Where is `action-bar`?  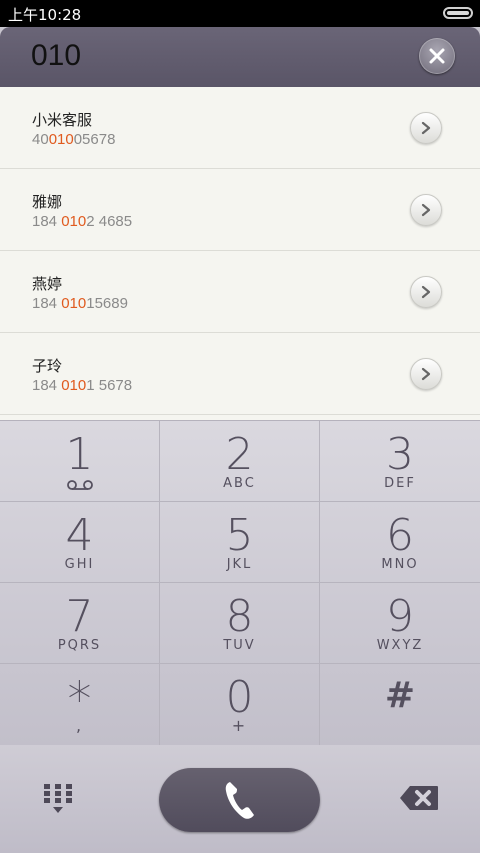
action-bar is located at coordinates (240, 799).